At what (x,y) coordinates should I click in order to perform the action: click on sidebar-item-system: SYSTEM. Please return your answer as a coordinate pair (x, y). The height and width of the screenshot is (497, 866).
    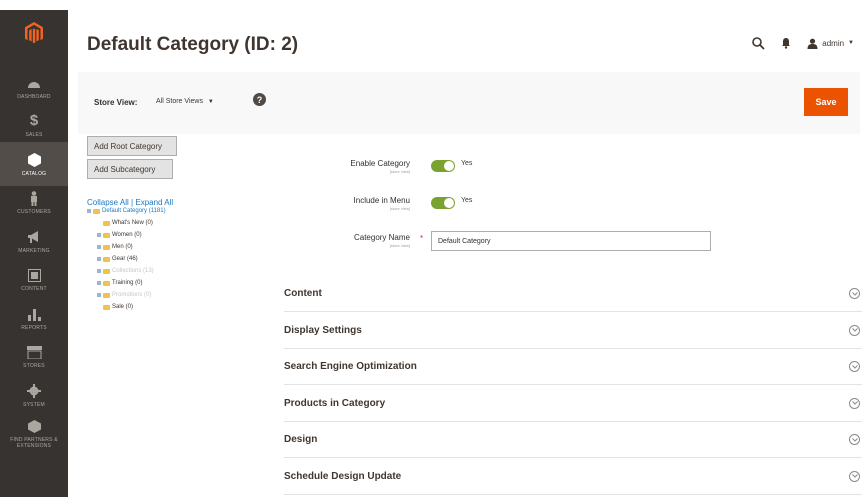
    Looking at the image, I should click on (34, 395).